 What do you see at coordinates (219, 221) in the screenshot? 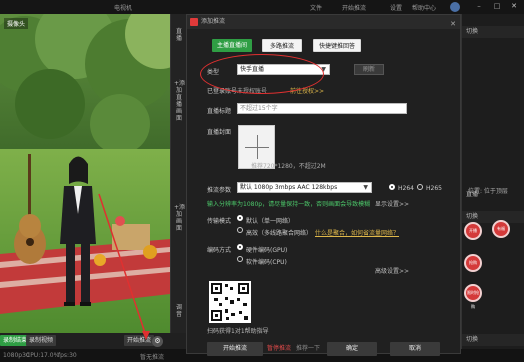
I see `transfer-mode-label: 传输模式` at bounding box center [219, 221].